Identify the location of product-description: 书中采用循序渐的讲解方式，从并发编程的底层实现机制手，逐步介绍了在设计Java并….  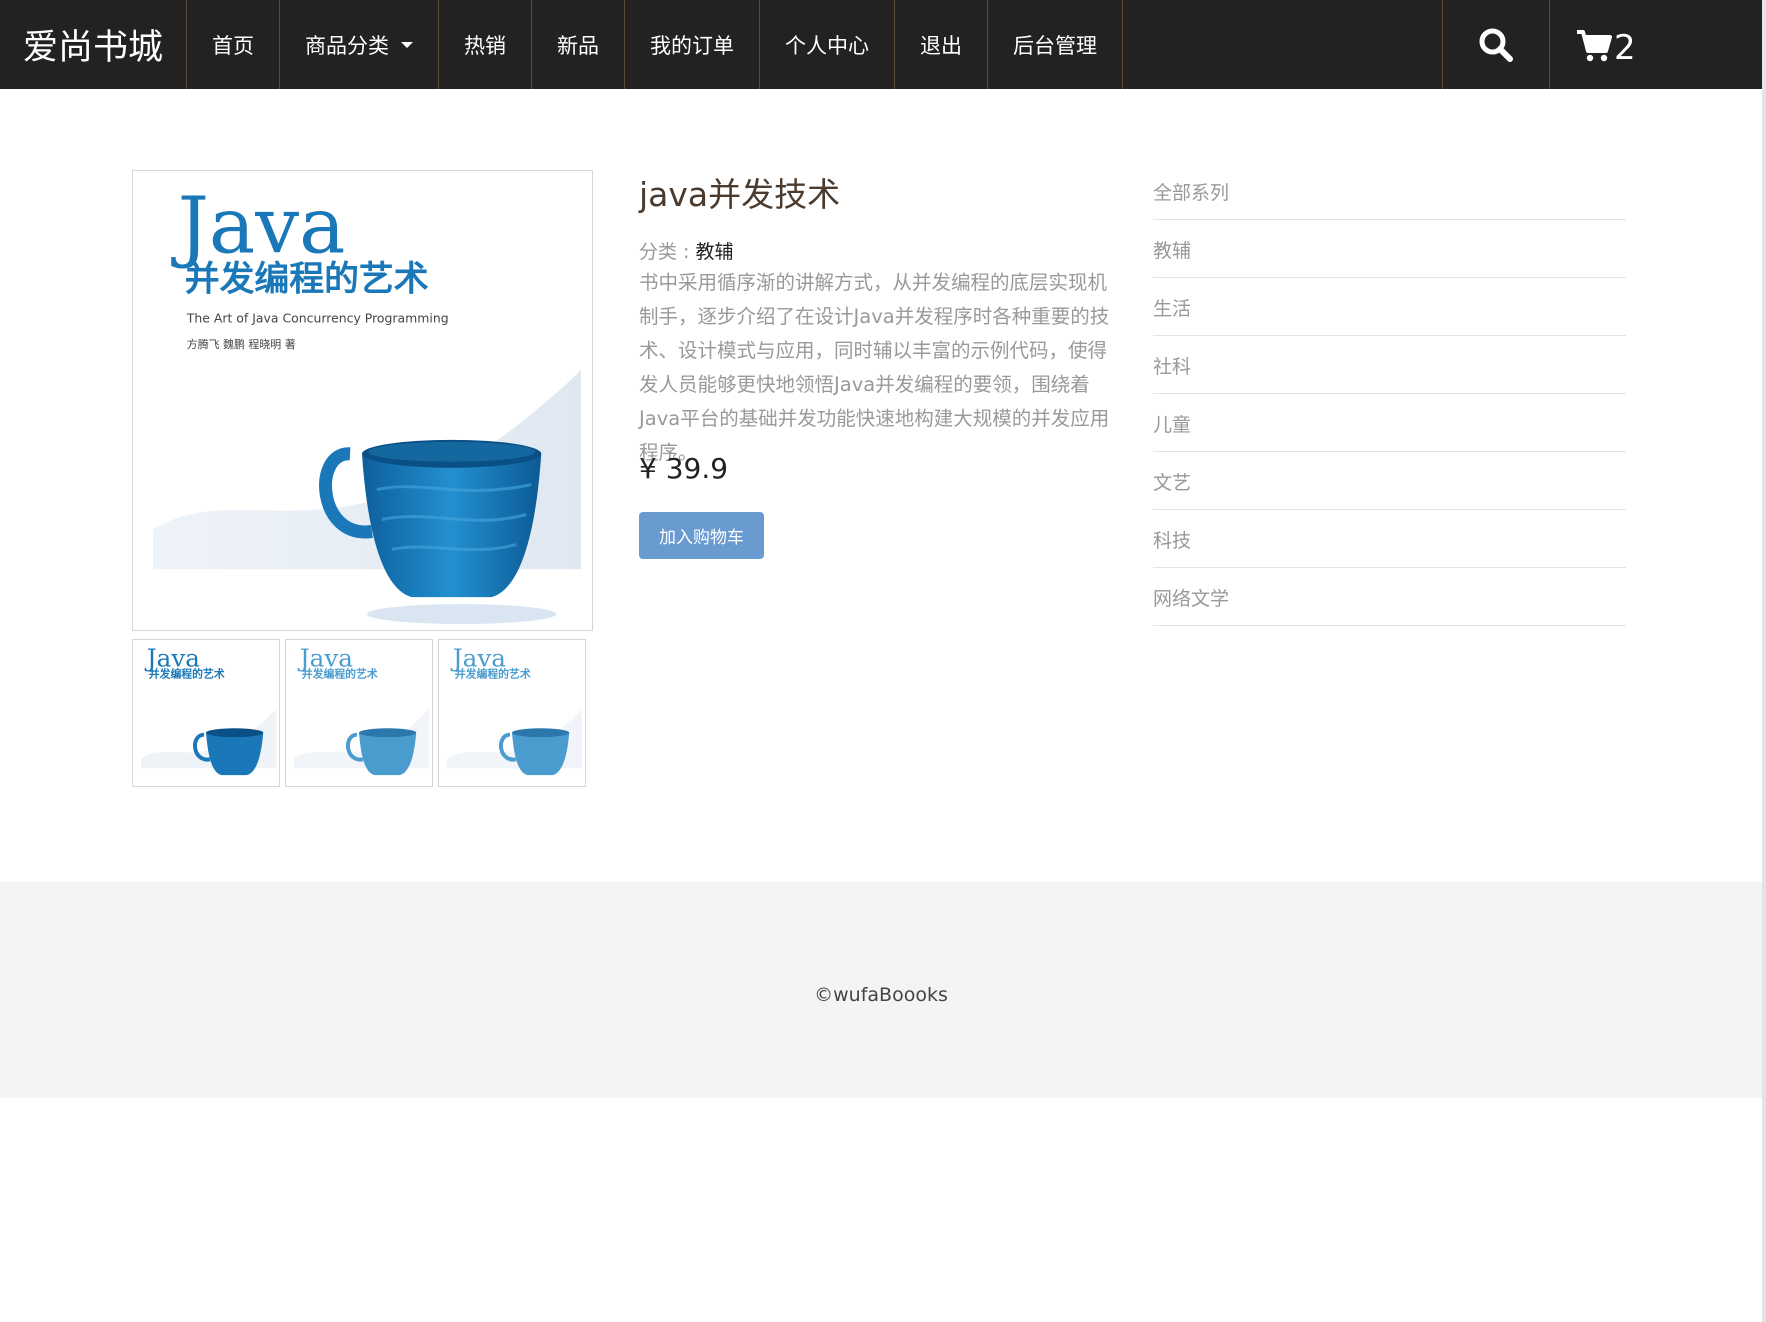
(874, 367).